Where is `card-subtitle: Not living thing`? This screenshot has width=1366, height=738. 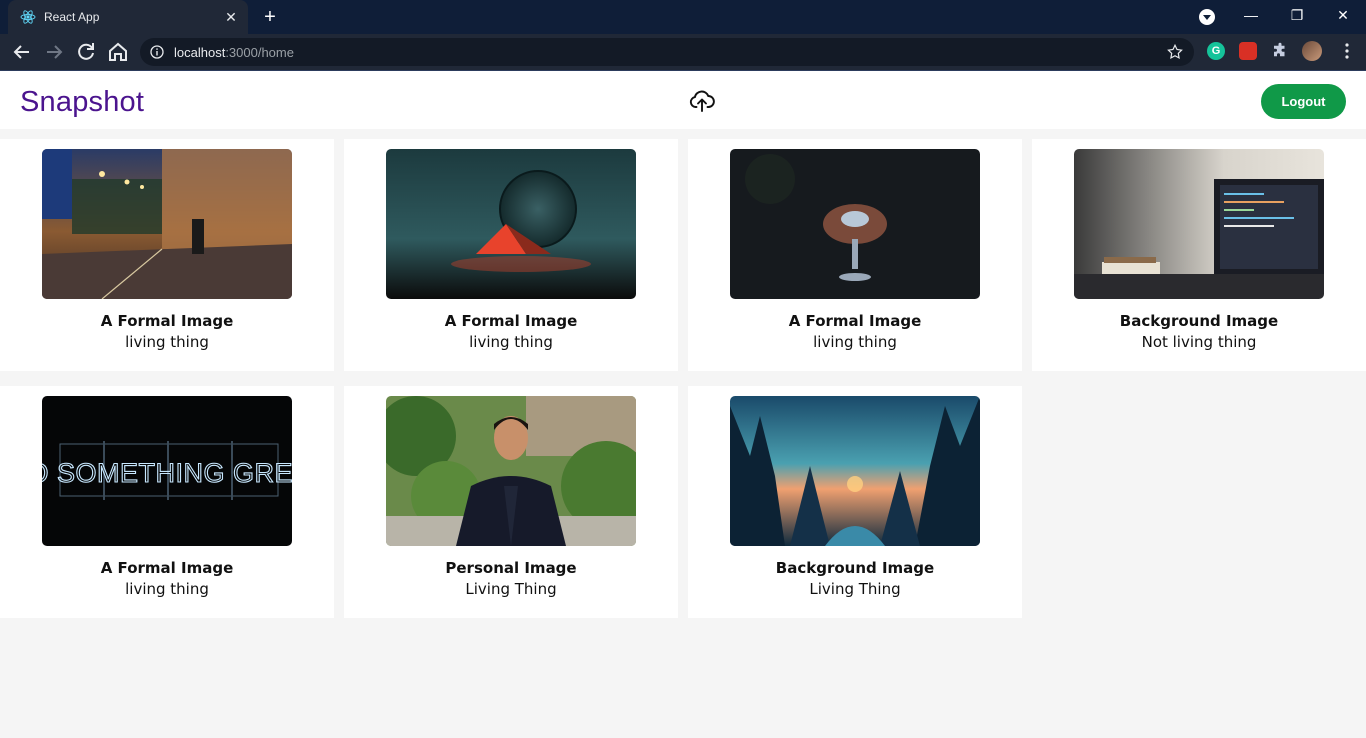
card-subtitle: Not living thing is located at coordinates (1199, 342).